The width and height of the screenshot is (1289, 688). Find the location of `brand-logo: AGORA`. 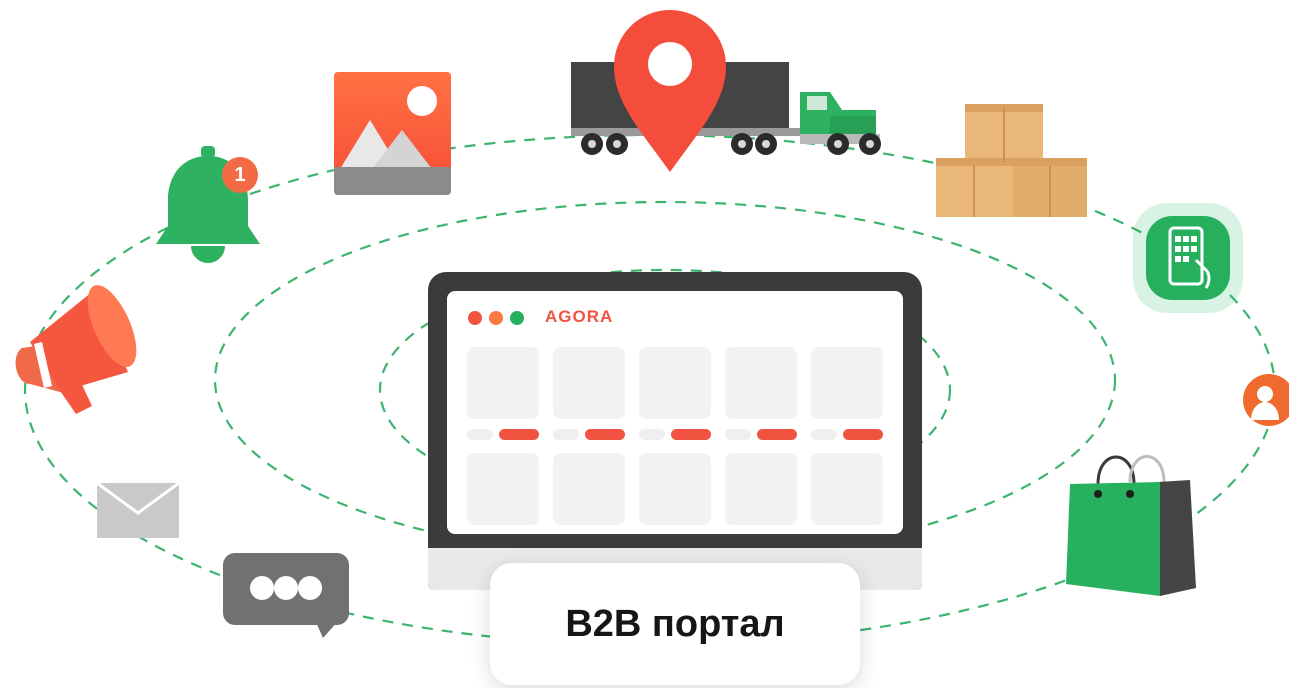

brand-logo: AGORA is located at coordinates (579, 316).